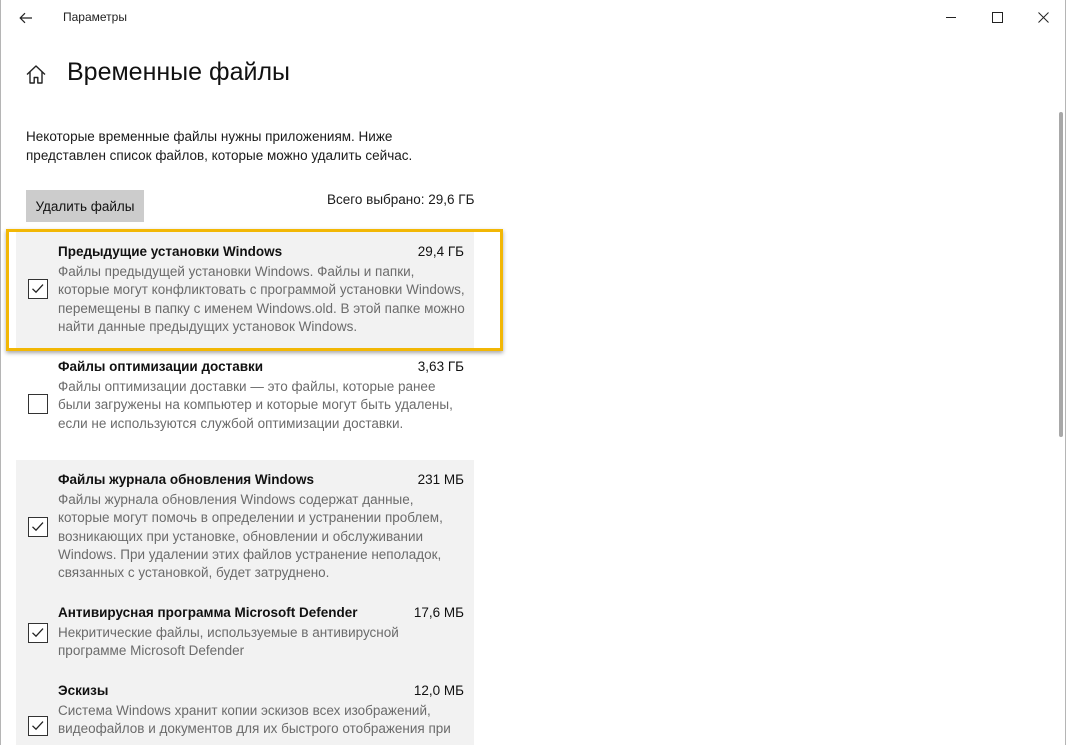 This screenshot has width=1066, height=745. Describe the element at coordinates (533, 17) in the screenshot. I see `title-bar: Параметры` at that location.